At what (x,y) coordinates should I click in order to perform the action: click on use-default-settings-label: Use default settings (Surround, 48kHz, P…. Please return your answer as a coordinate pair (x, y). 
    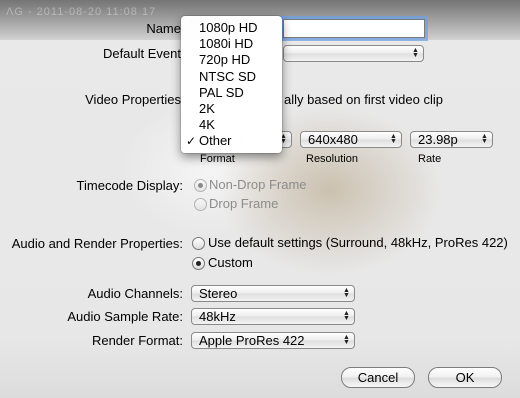
    Looking at the image, I should click on (358, 242).